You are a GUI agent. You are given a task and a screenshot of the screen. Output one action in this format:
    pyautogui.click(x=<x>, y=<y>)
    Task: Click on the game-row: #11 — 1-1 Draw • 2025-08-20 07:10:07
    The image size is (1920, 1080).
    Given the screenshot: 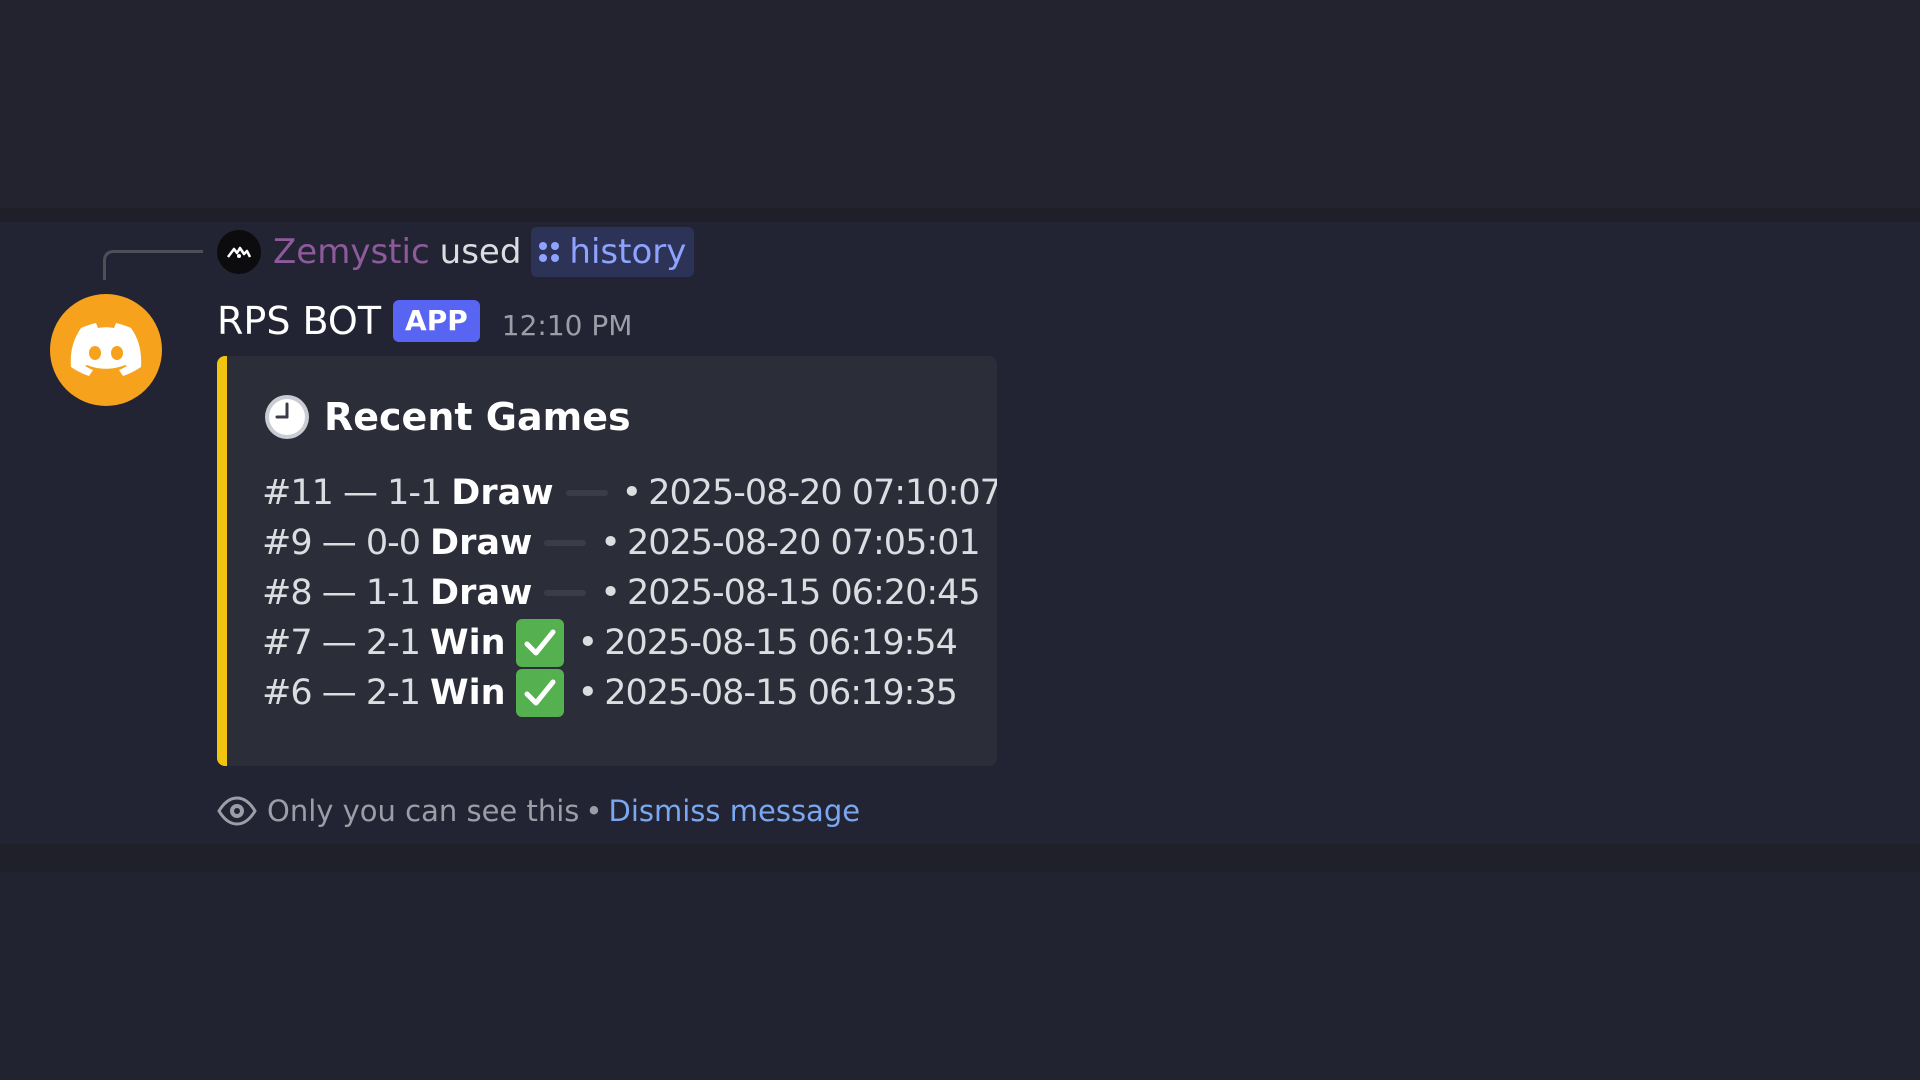 What is the action you would take?
    pyautogui.click(x=629, y=493)
    